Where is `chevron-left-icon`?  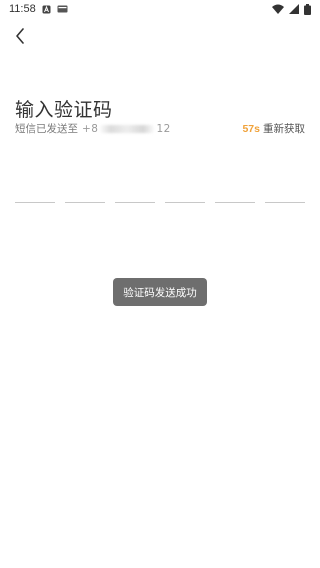 chevron-left-icon is located at coordinates (20, 38).